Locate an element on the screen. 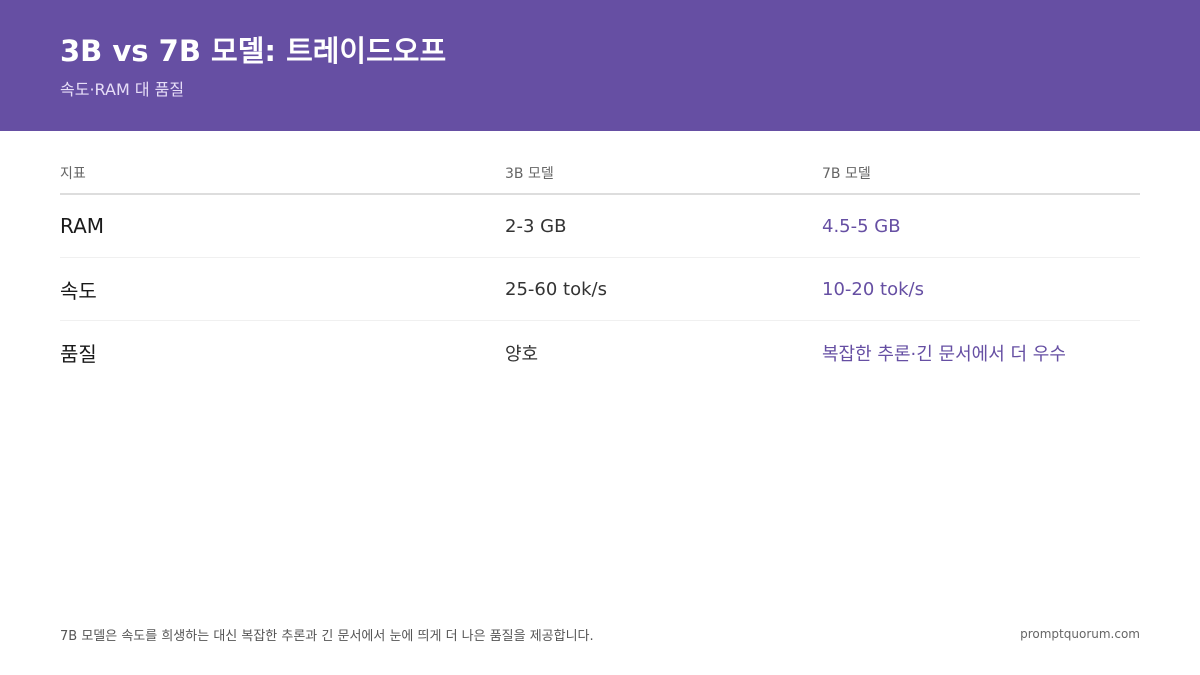 The height and width of the screenshot is (675, 1200). page-title: 3B vs 7B 모델: 트레이드오프 is located at coordinates (253, 51).